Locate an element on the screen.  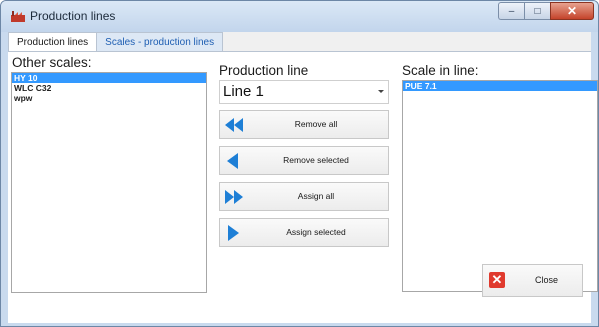
production-line-label: Production line is located at coordinates (264, 70).